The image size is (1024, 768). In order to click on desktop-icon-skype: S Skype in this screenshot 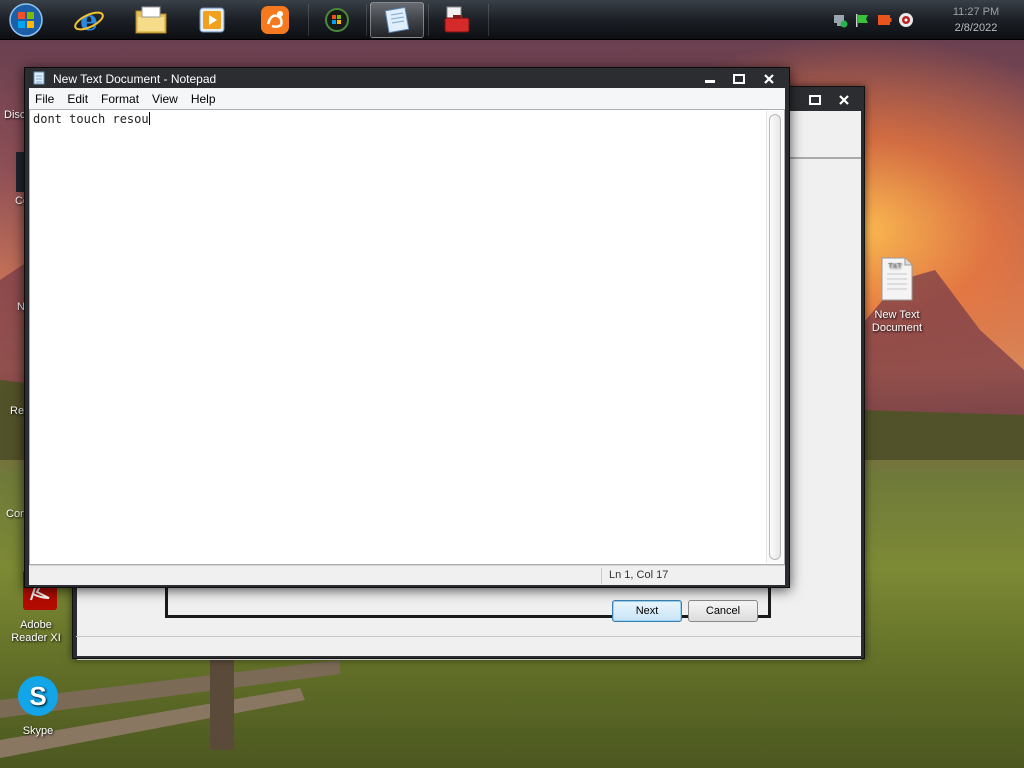, I will do `click(38, 706)`.